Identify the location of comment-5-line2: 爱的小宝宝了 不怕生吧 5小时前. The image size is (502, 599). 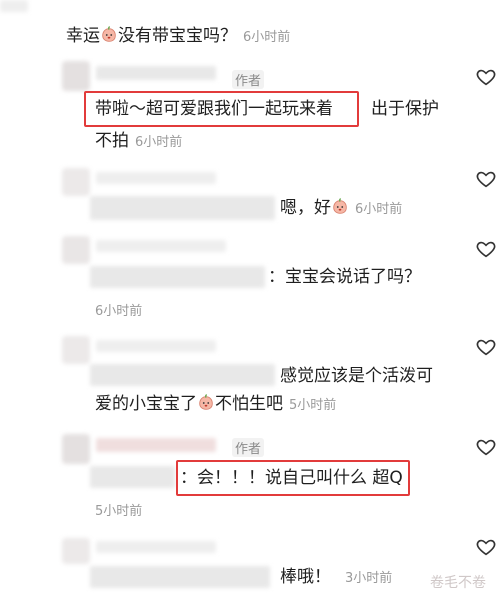
(215, 405).